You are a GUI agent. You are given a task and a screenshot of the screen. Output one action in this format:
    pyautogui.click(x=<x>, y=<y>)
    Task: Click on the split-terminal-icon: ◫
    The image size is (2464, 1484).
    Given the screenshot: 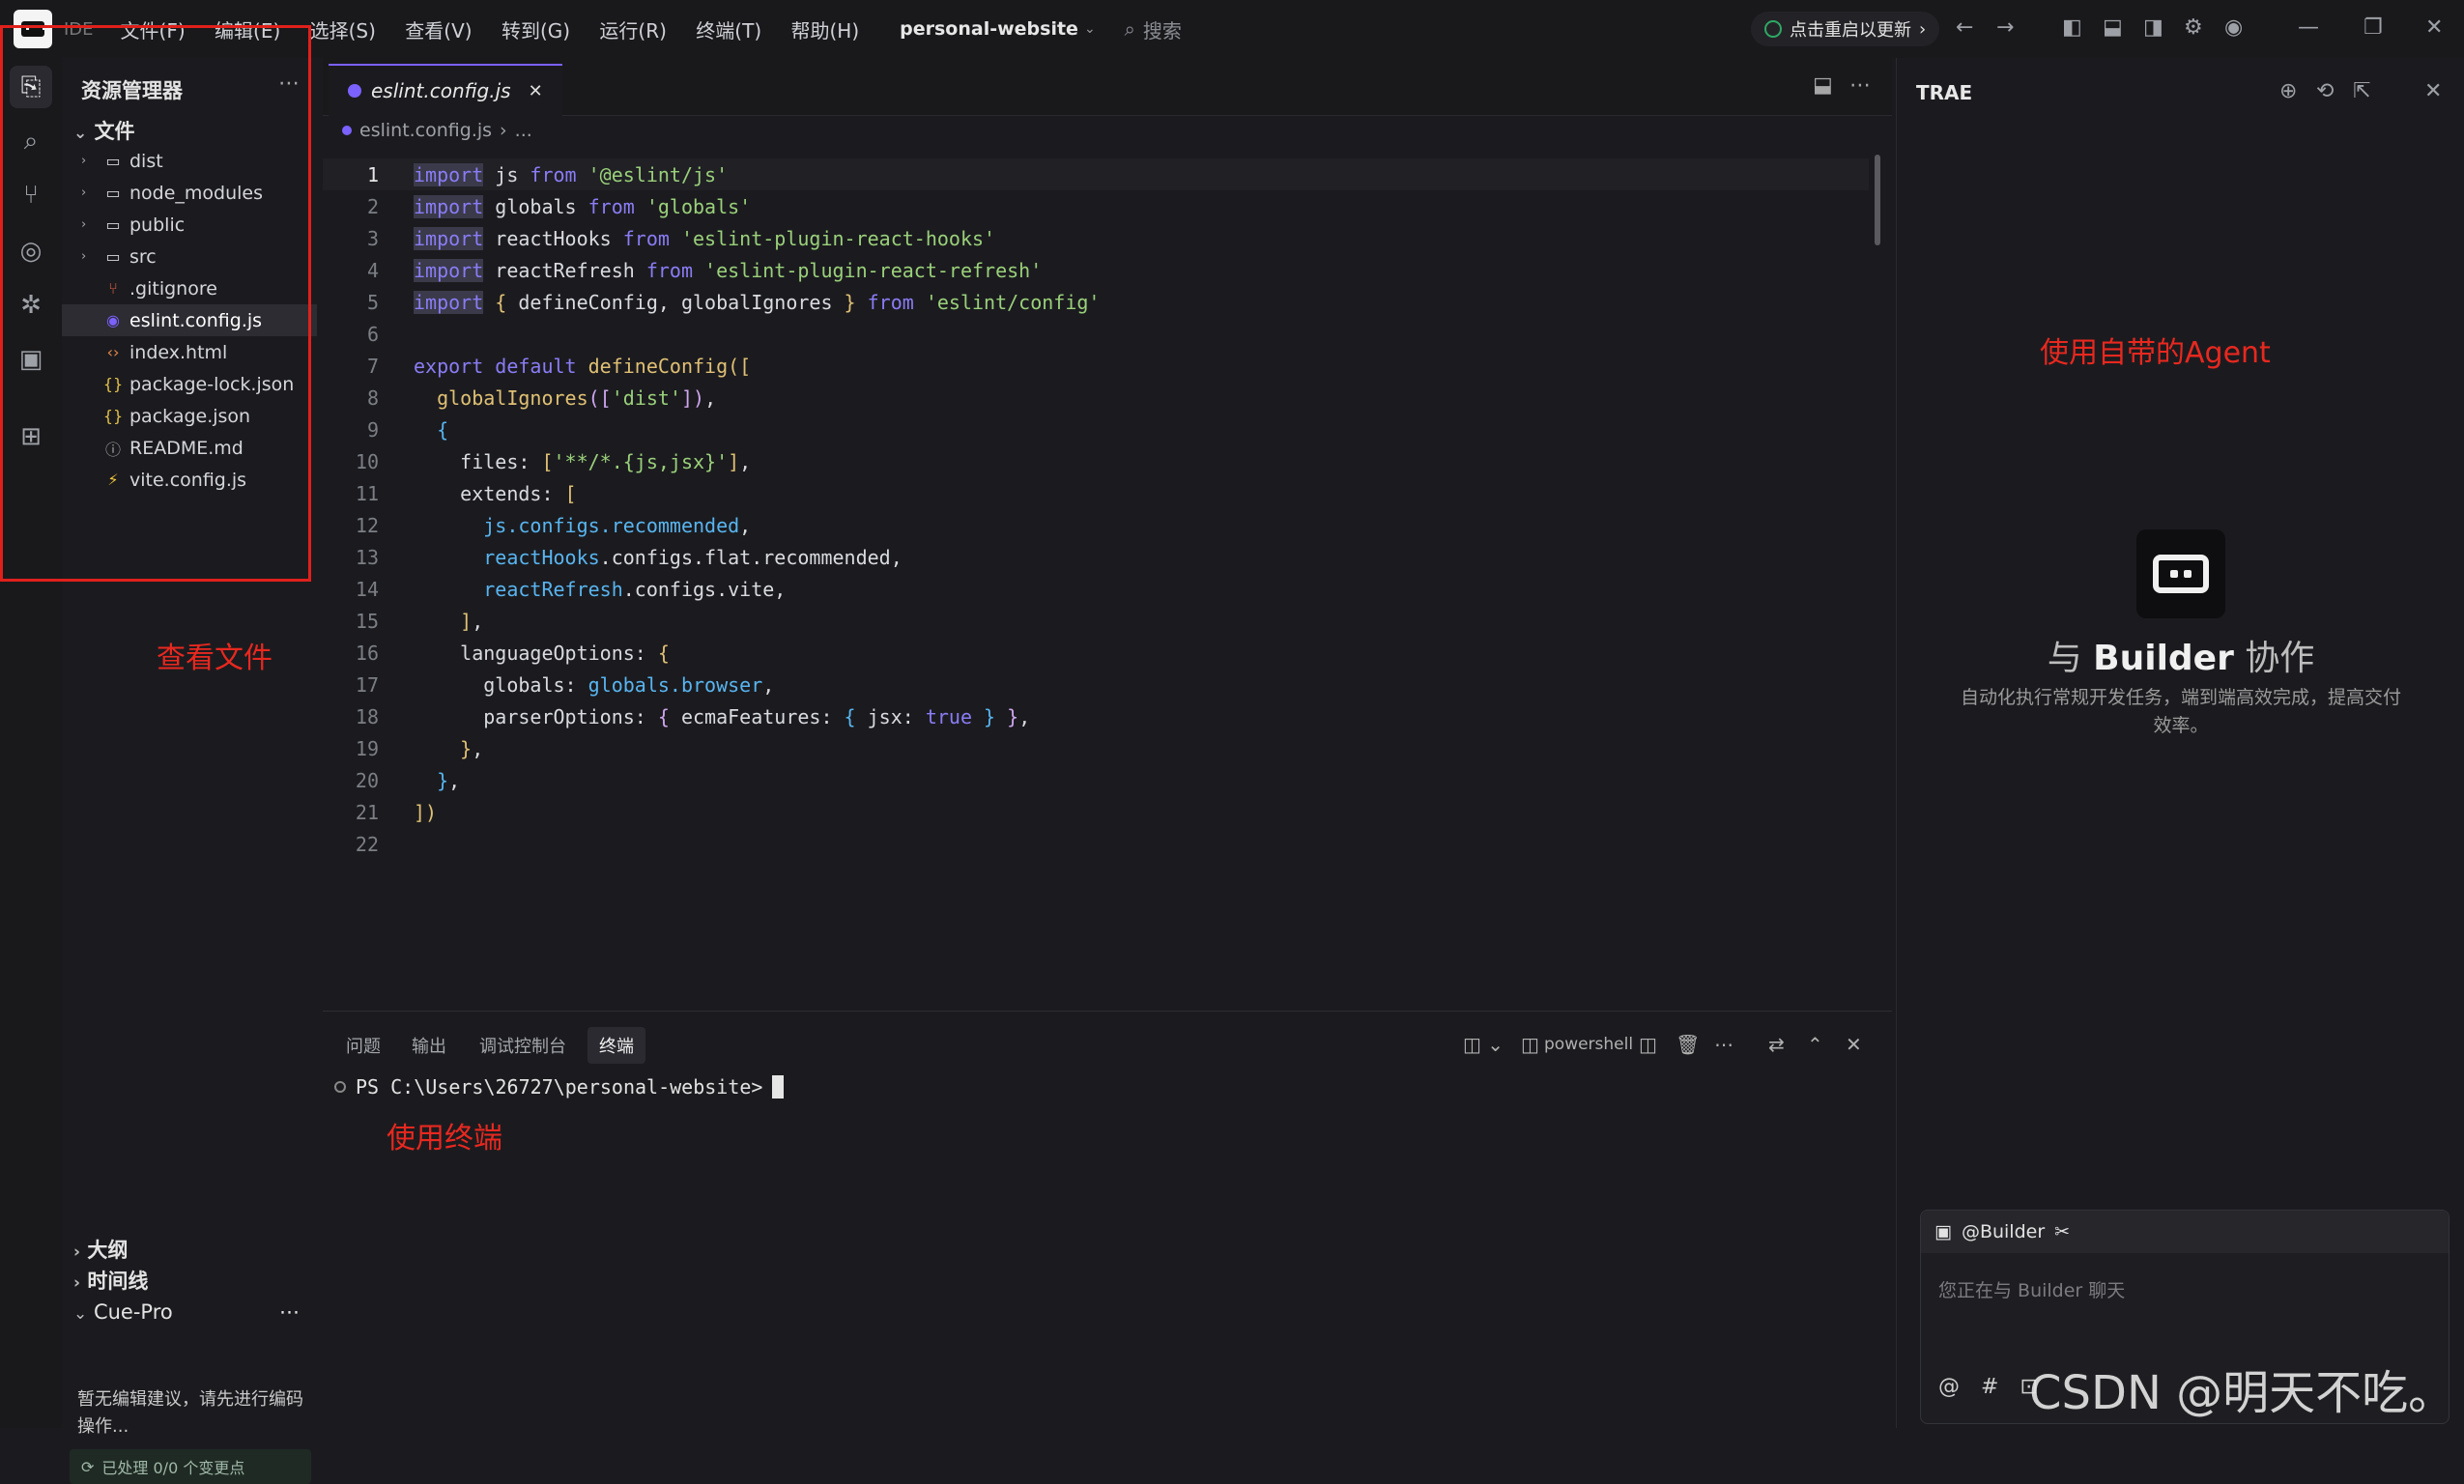 What is the action you would take?
    pyautogui.click(x=1648, y=1044)
    